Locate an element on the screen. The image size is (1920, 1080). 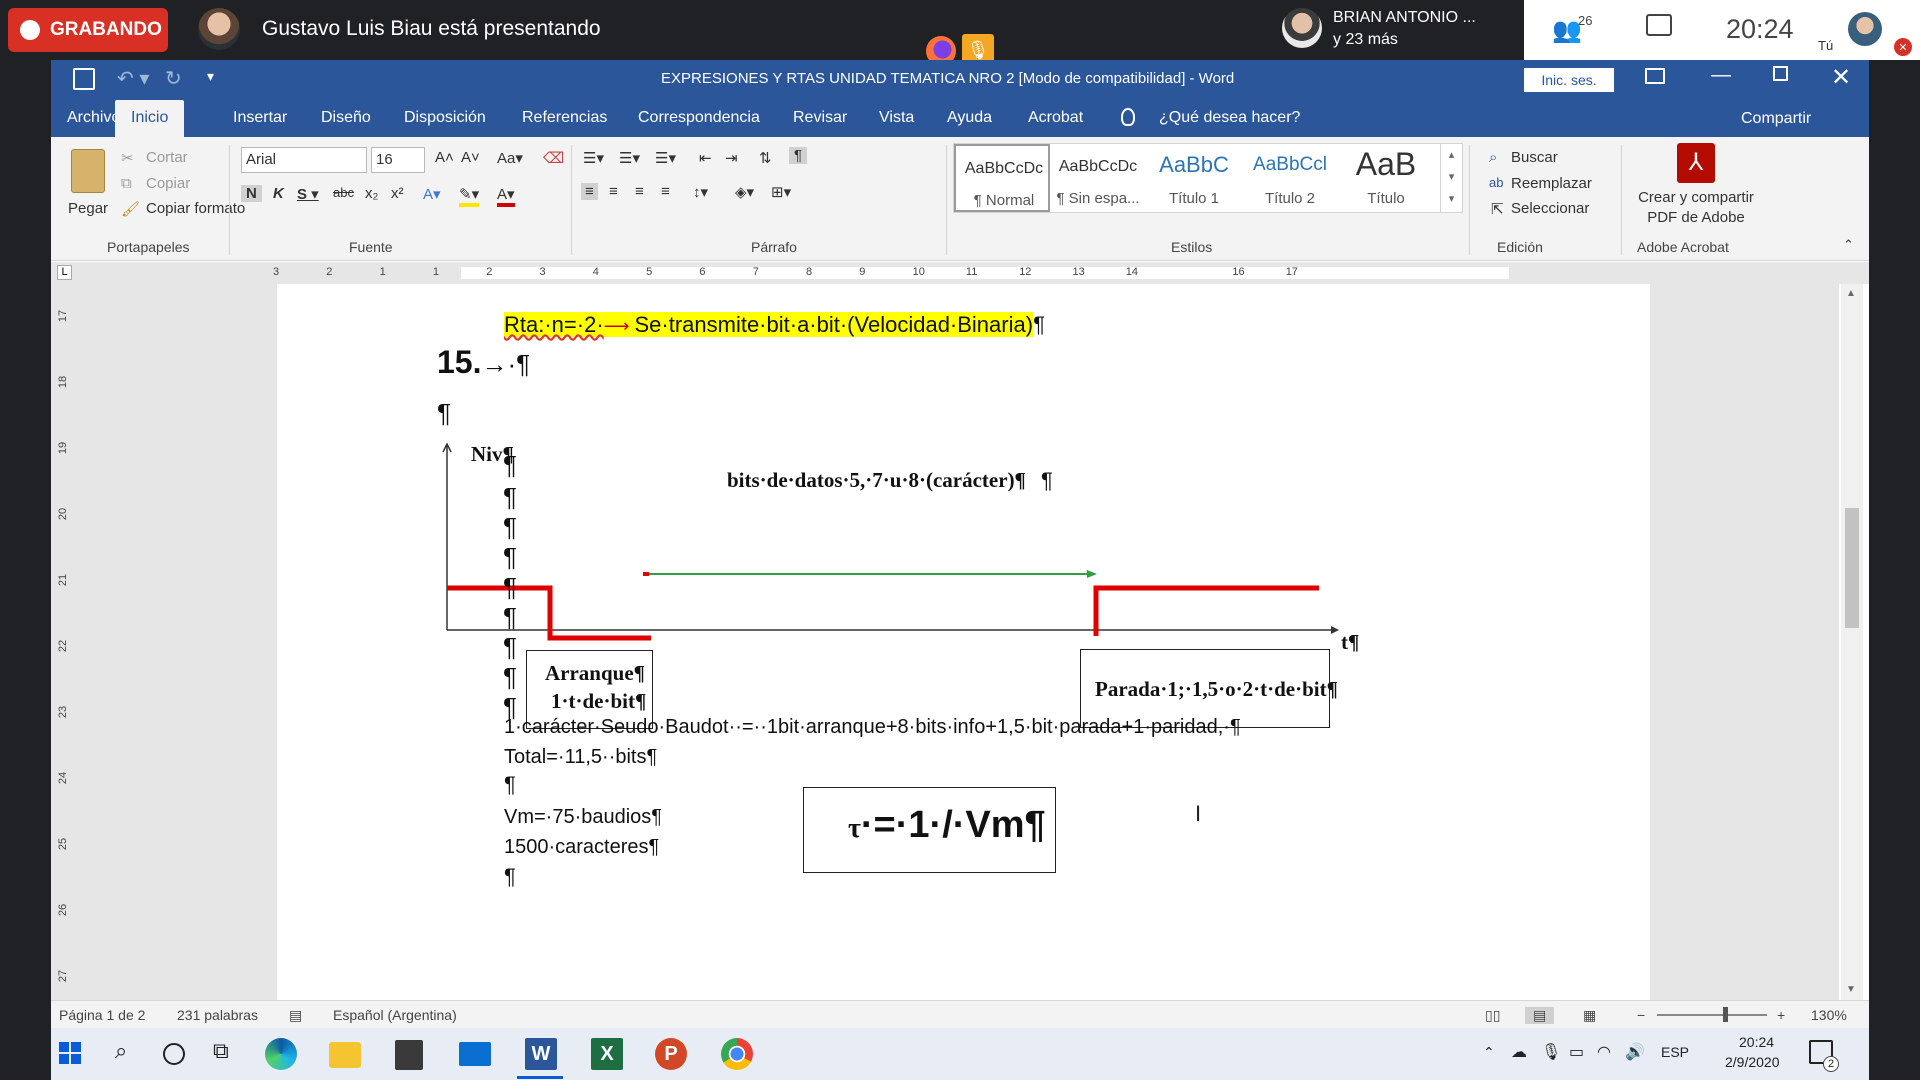
sort-icon: ⇅ is located at coordinates (765, 158).